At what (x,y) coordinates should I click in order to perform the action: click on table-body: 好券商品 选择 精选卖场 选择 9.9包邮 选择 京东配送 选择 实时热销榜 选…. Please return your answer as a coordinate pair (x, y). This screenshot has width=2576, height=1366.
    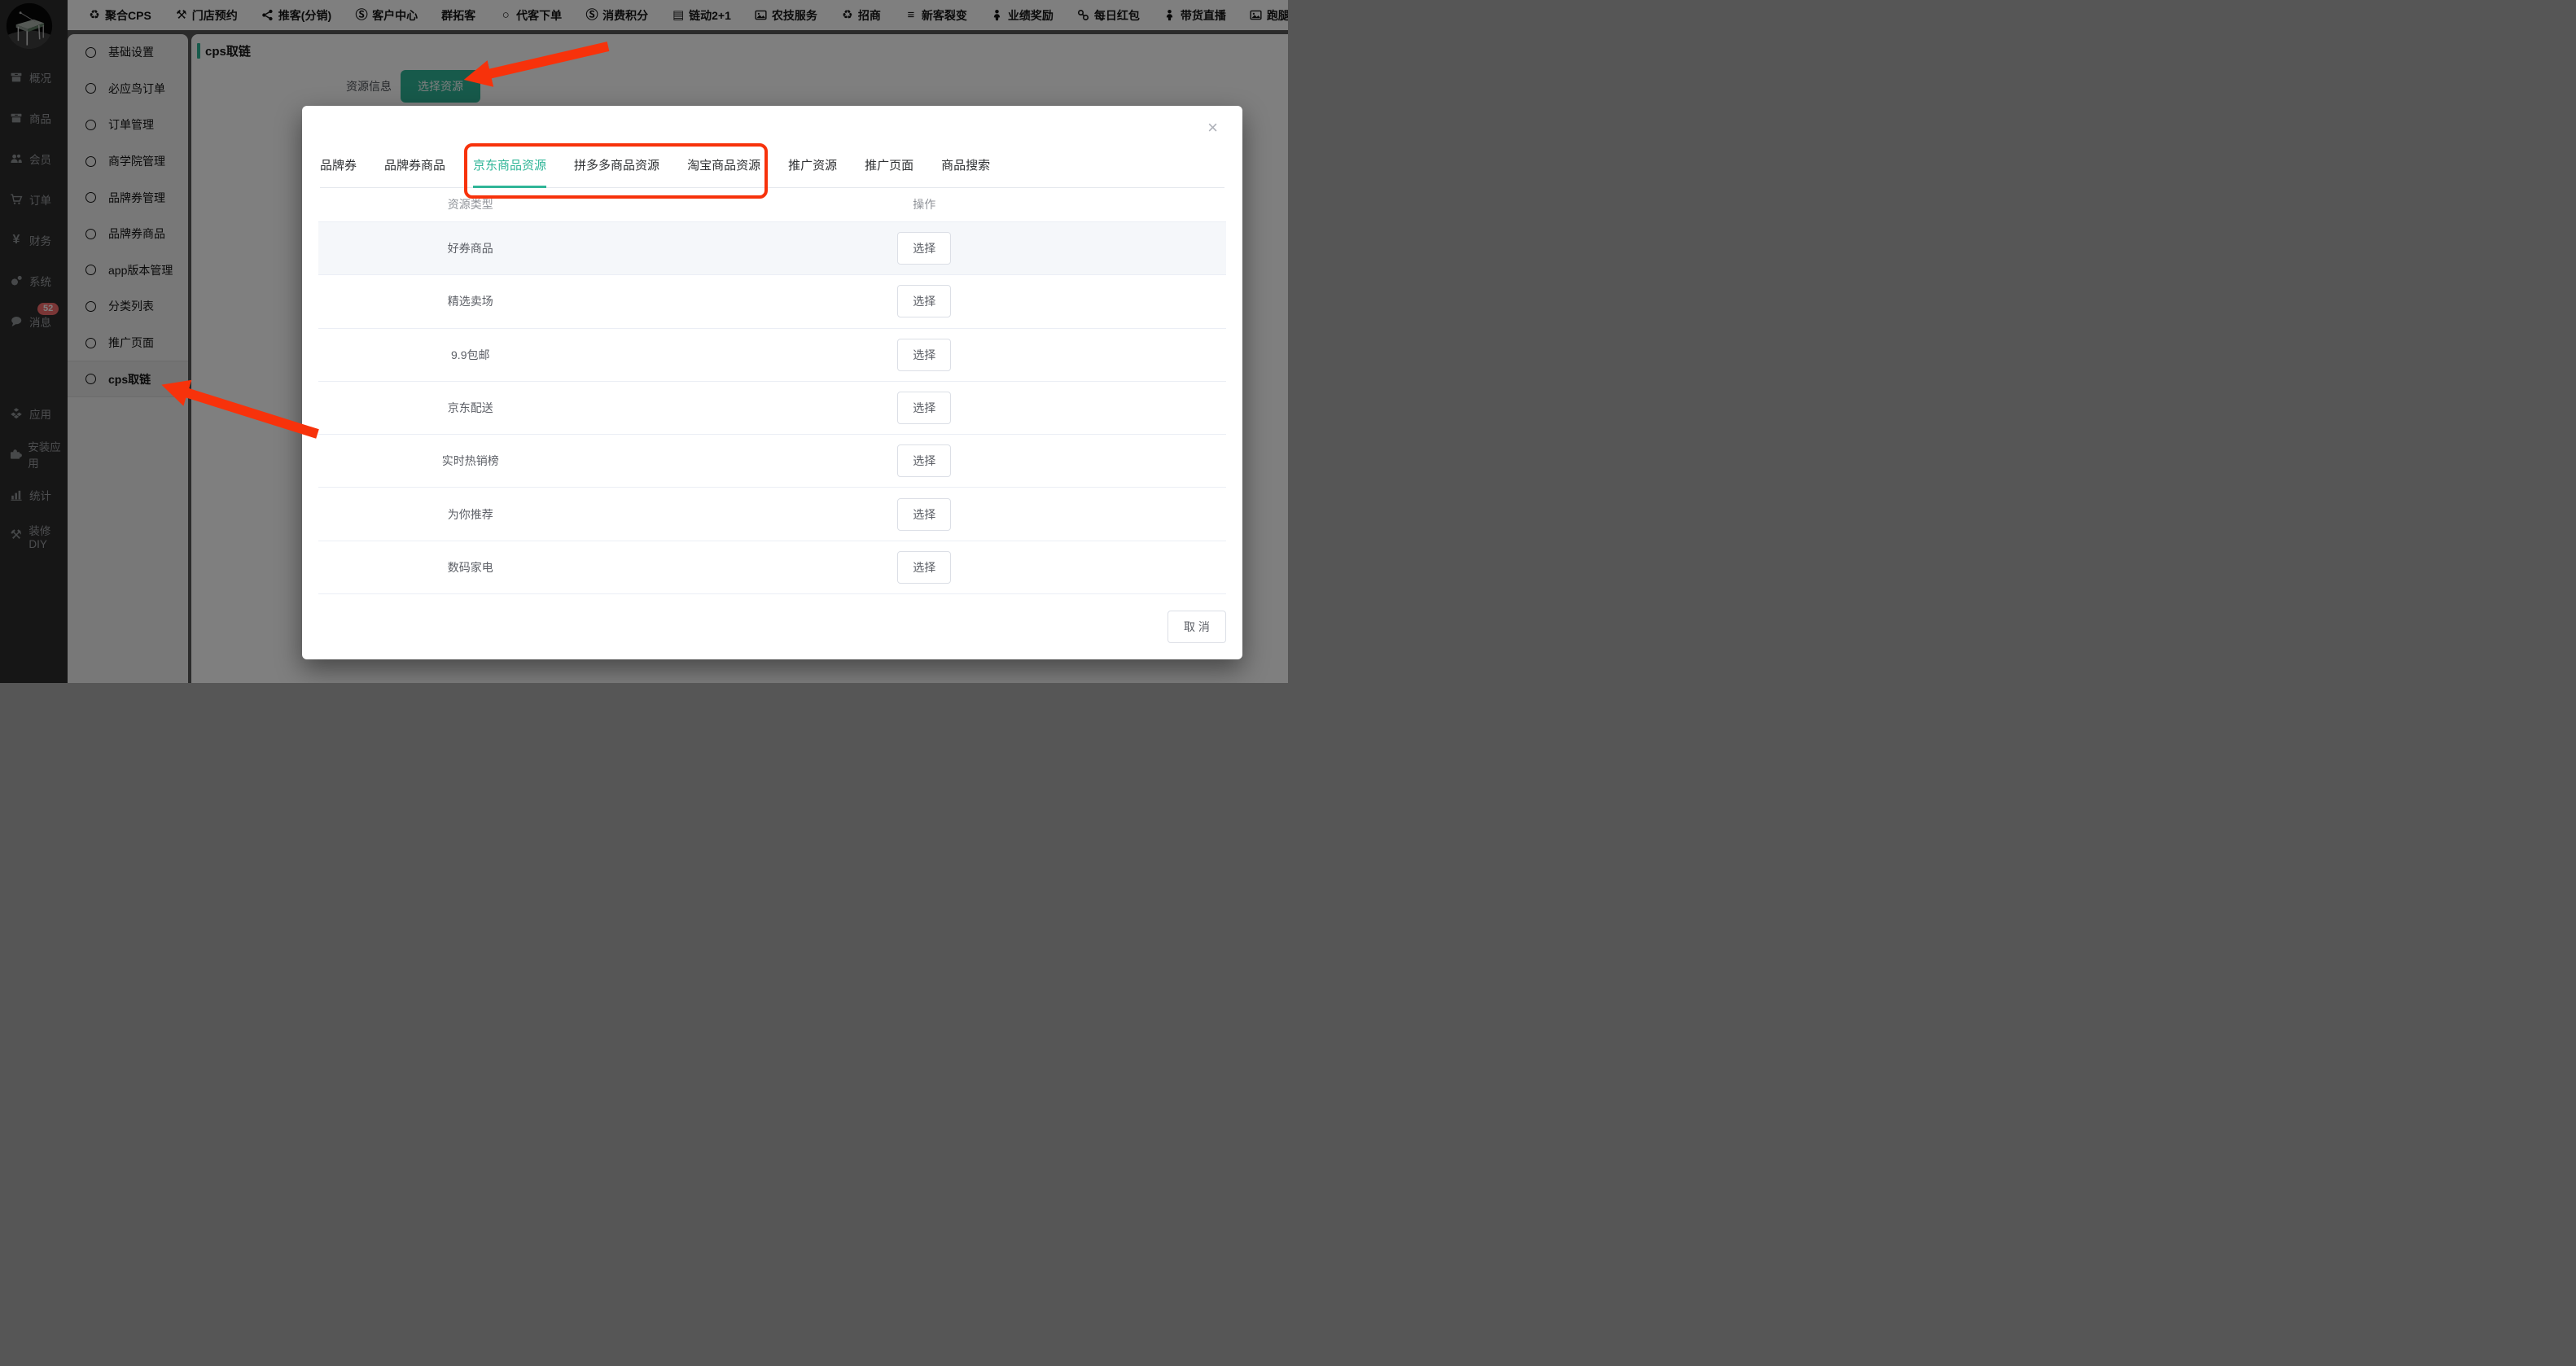
    Looking at the image, I should click on (772, 408).